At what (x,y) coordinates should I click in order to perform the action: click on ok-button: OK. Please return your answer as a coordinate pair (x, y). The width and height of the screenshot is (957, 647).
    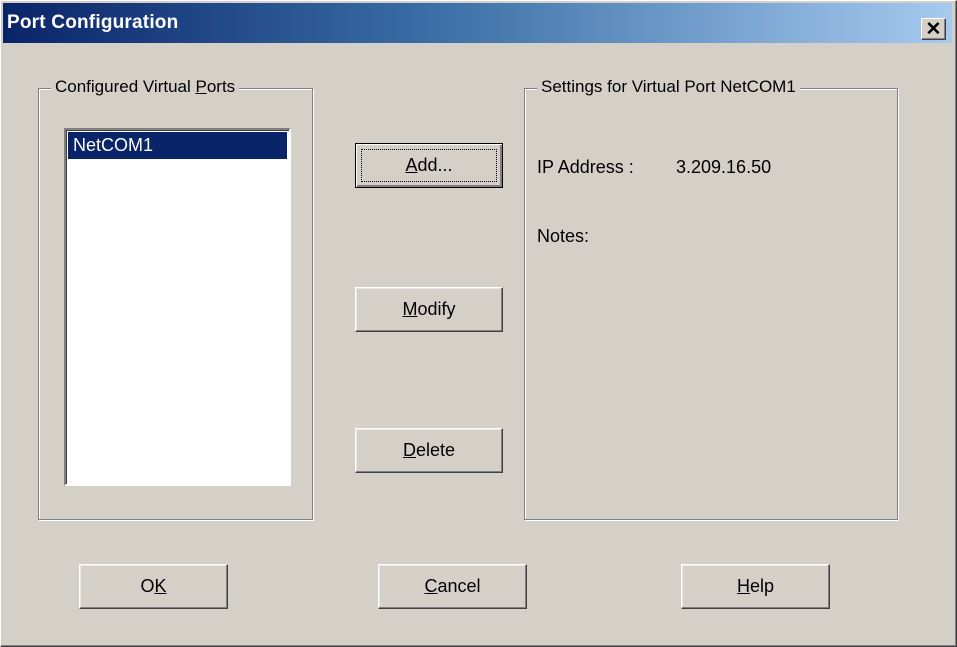
    Looking at the image, I should click on (153, 586).